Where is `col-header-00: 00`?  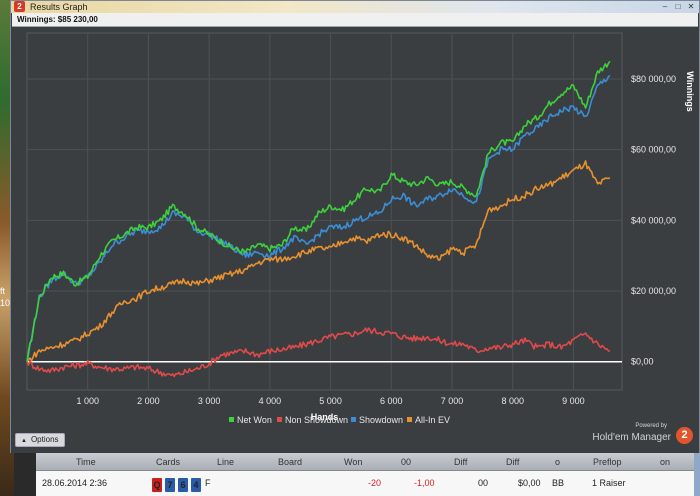 col-header-00: 00 is located at coordinates (406, 462).